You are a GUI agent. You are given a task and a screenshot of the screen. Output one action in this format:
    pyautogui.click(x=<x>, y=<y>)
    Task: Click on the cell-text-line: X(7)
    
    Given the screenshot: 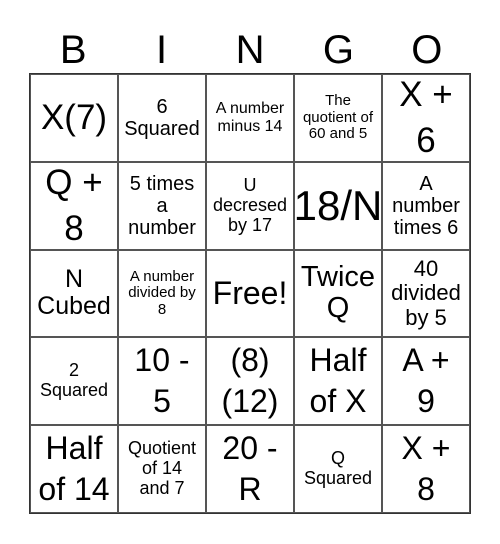 What is the action you would take?
    pyautogui.click(x=74, y=118)
    